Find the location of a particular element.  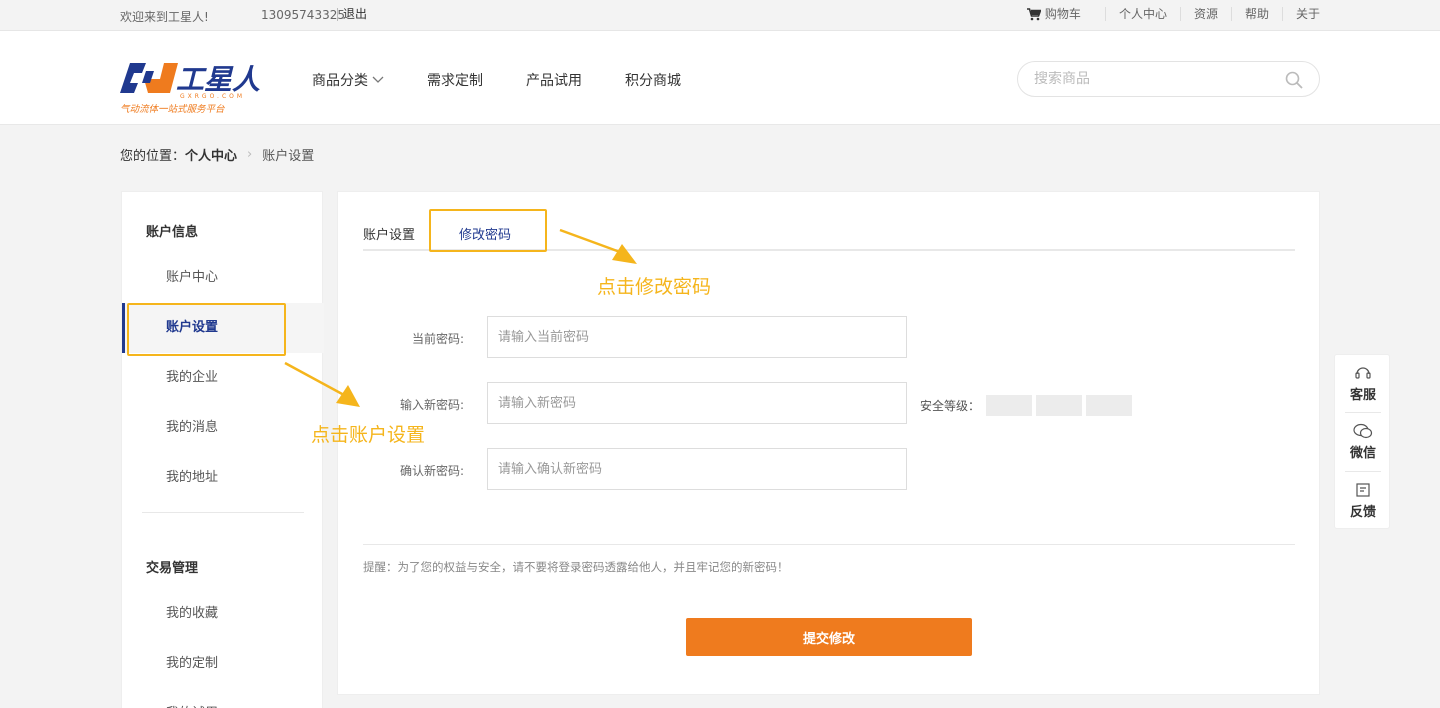

nav-product-trial: 产品试用 is located at coordinates (554, 80).